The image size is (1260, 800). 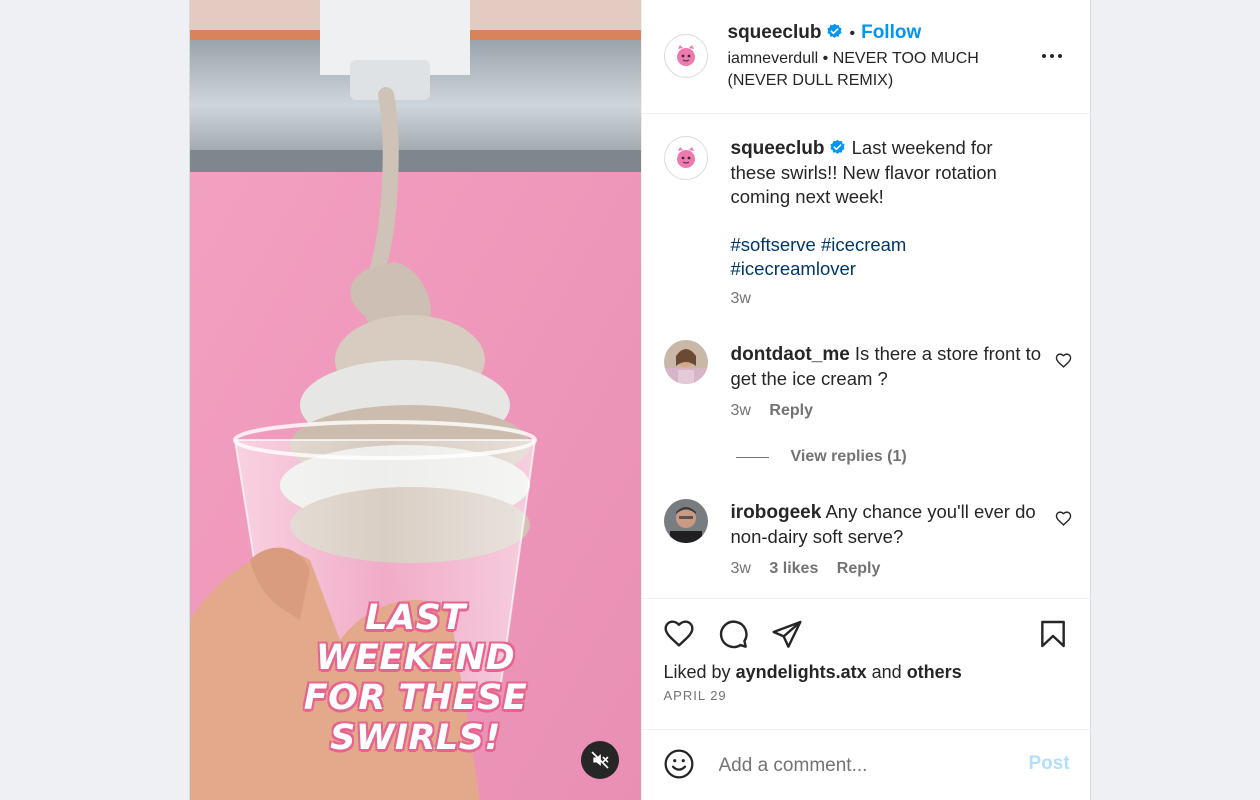 I want to click on liked-by: Liked by ayndelights.atx and others, so click(x=813, y=672).